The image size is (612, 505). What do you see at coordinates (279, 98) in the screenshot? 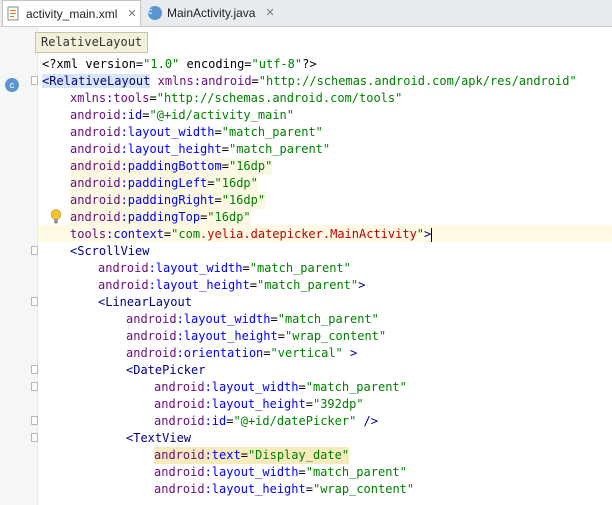
I see `attr-value: "http://schemas.android.com/tools"` at bounding box center [279, 98].